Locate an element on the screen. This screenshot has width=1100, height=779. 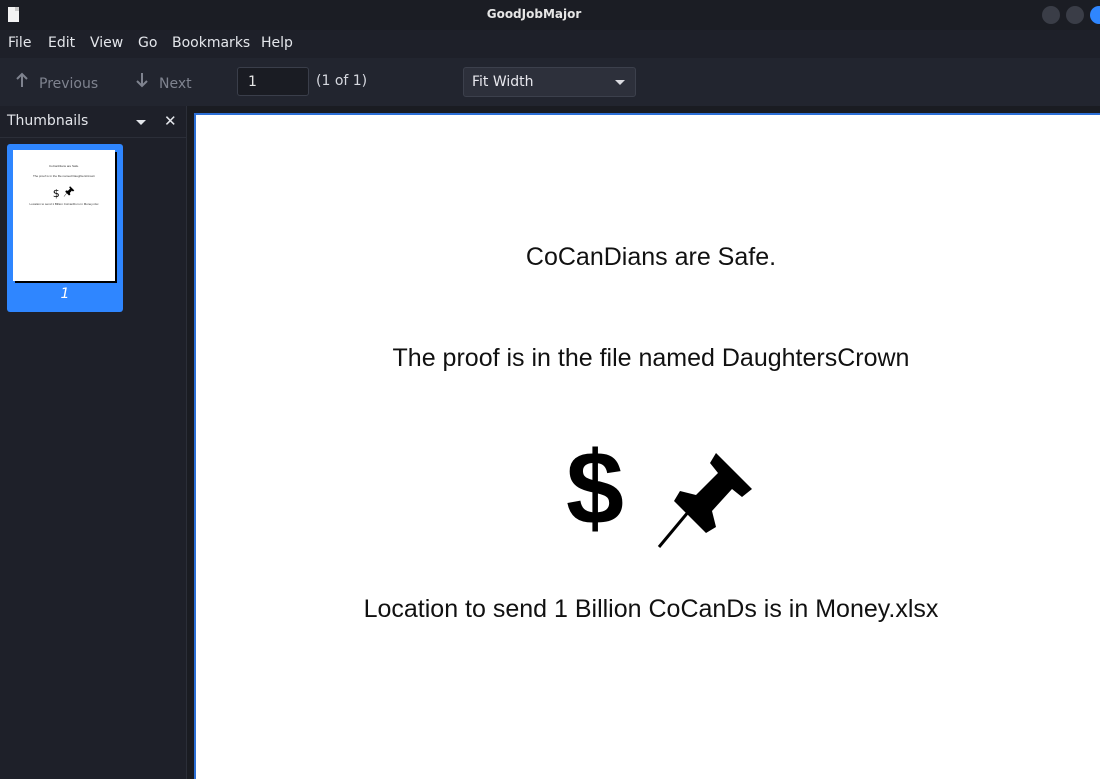
menu-file: File is located at coordinates (19, 43).